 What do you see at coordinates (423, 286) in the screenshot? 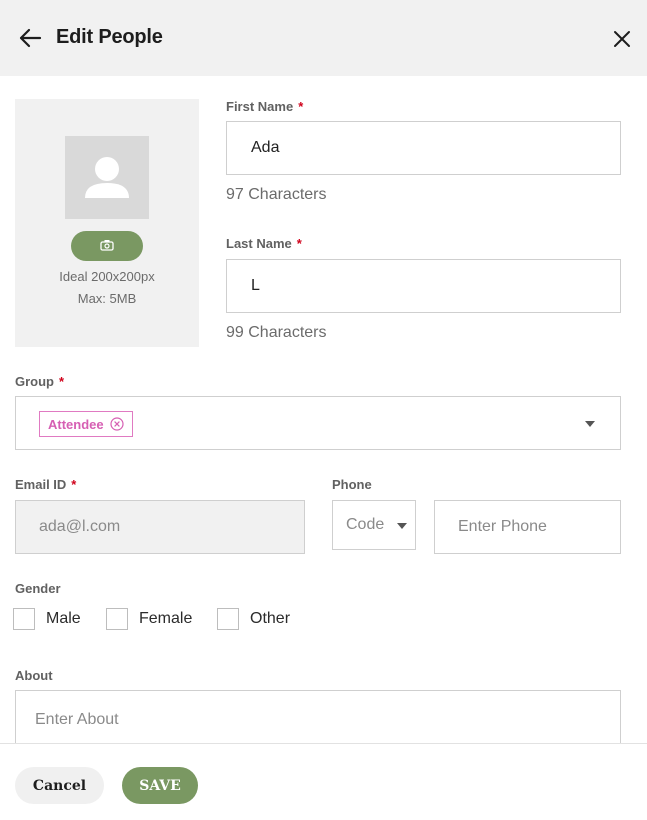
I see `last-name-input: L` at bounding box center [423, 286].